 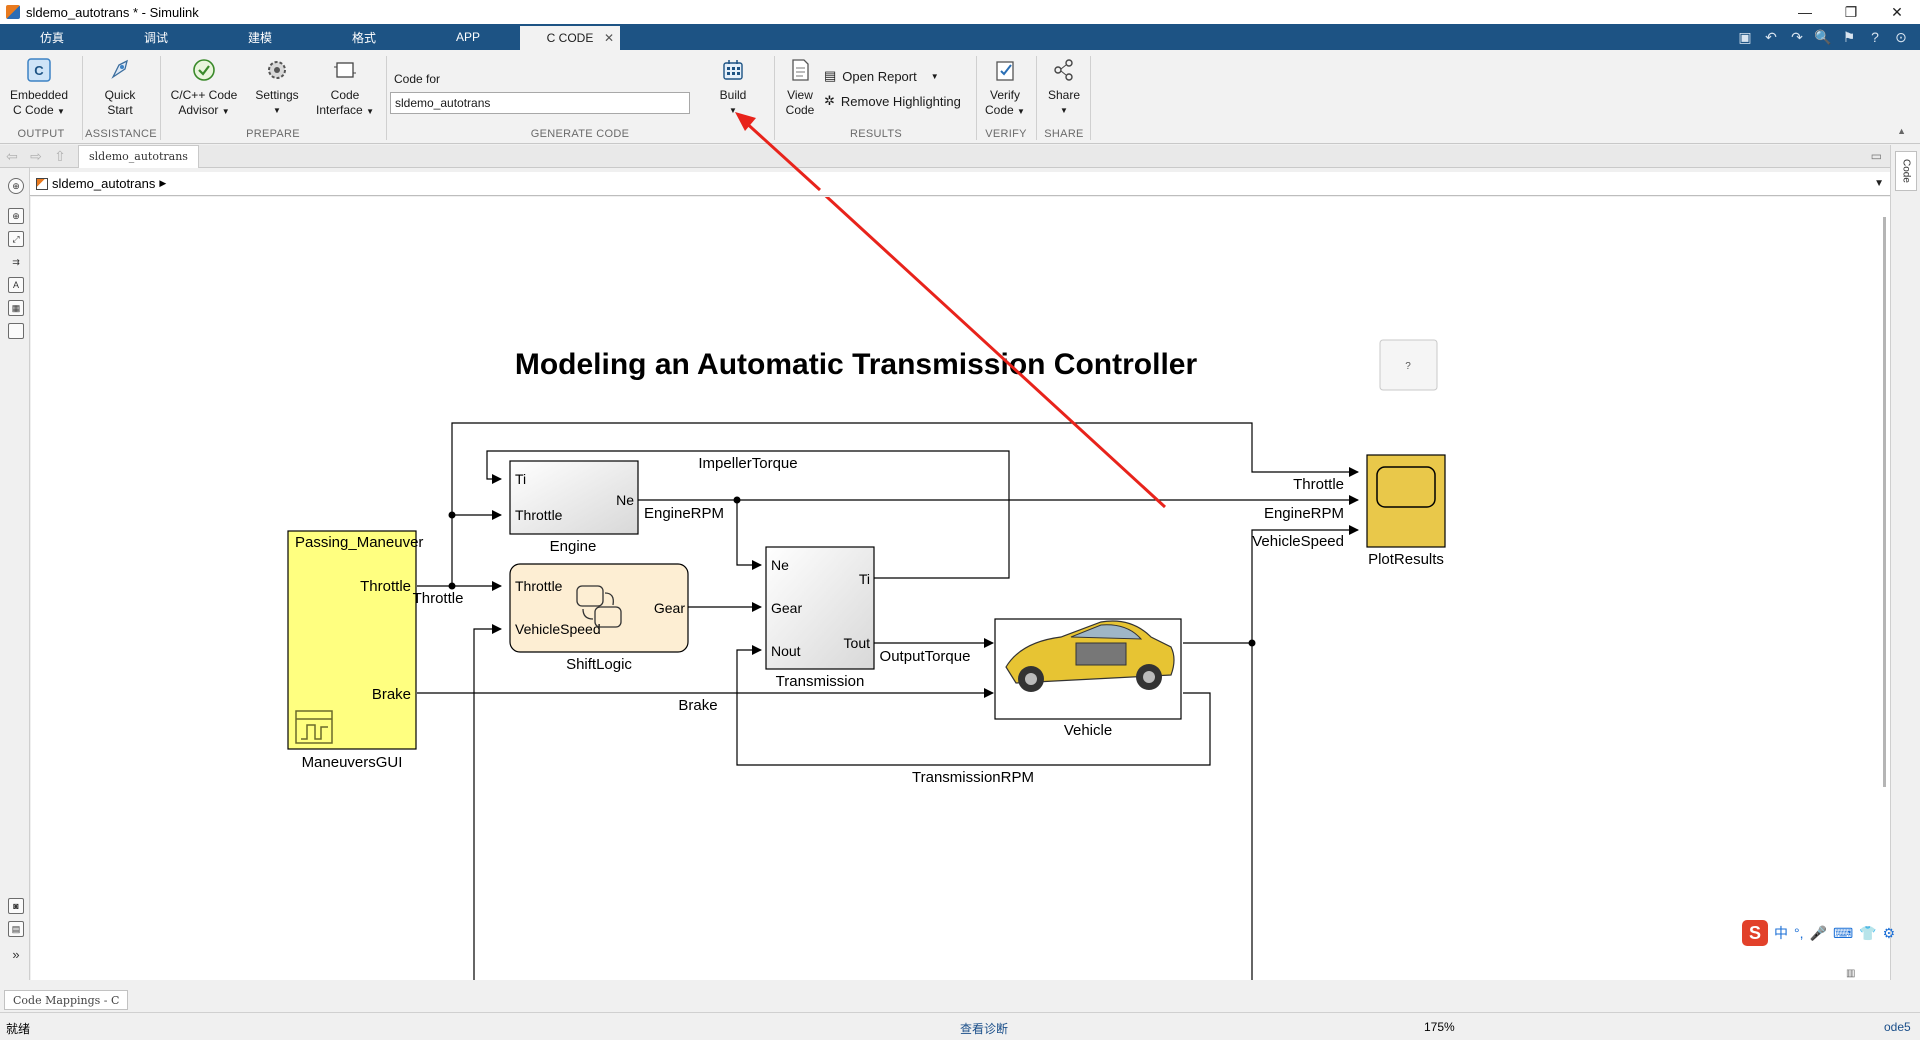 I want to click on microphone-icon: 🎤, so click(x=1818, y=933).